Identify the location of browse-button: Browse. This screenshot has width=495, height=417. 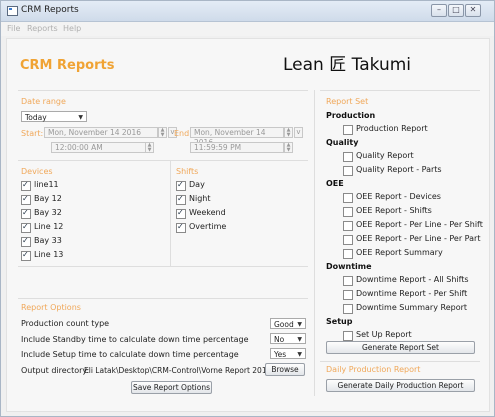
(285, 369).